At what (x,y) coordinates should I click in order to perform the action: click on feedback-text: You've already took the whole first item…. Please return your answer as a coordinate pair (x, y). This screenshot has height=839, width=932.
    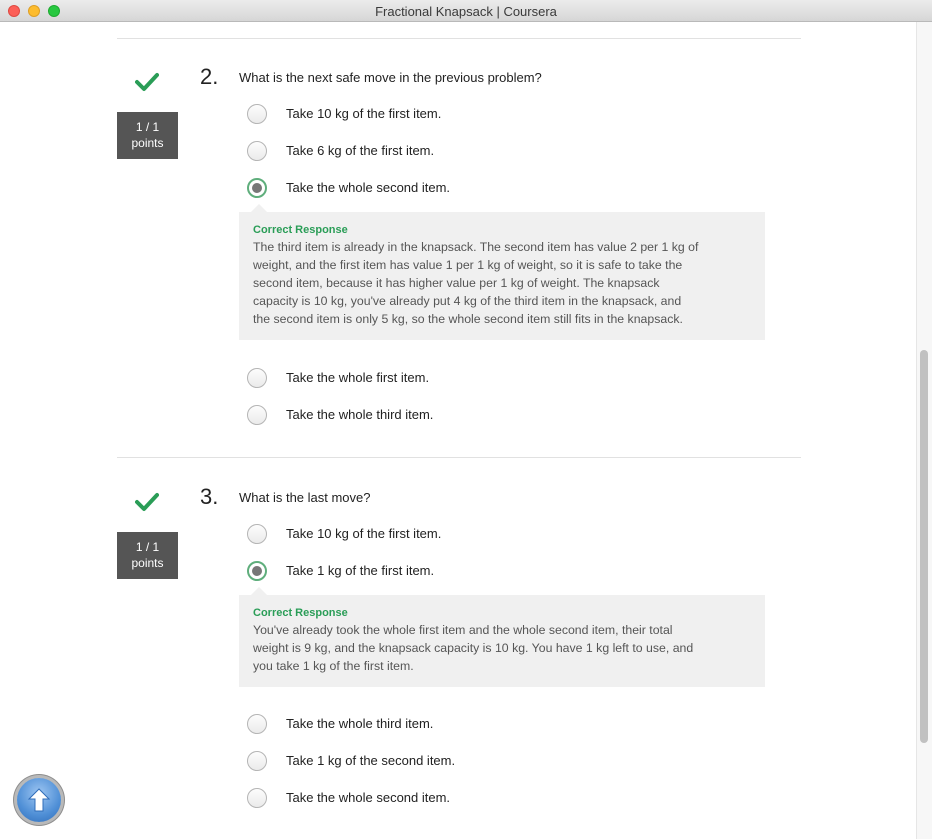
    Looking at the image, I should click on (502, 648).